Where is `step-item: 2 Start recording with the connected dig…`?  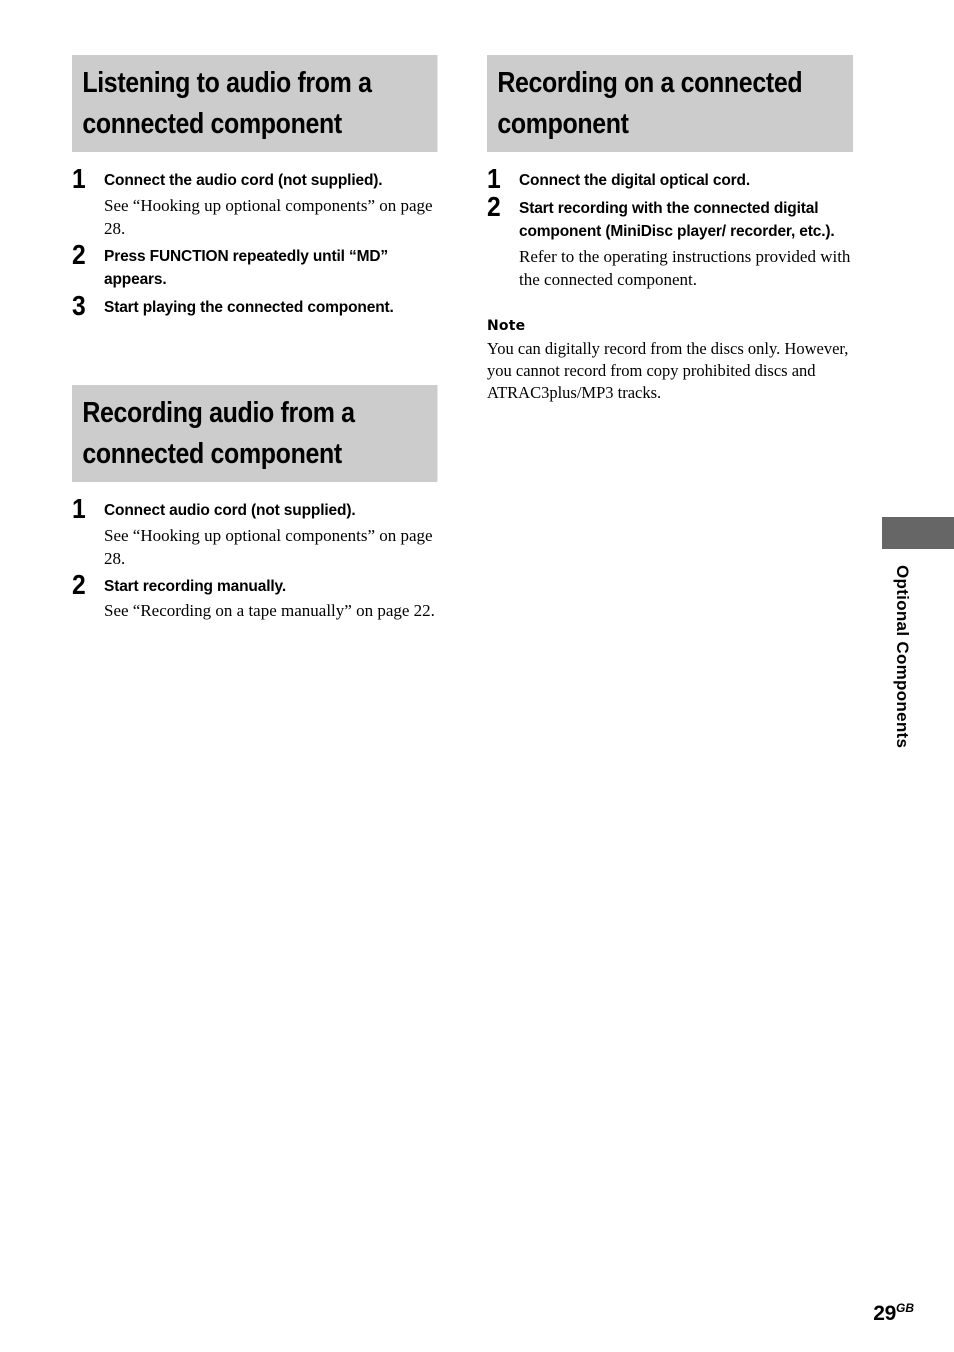
step-item: 2 Start recording with the connected dig… is located at coordinates (670, 242).